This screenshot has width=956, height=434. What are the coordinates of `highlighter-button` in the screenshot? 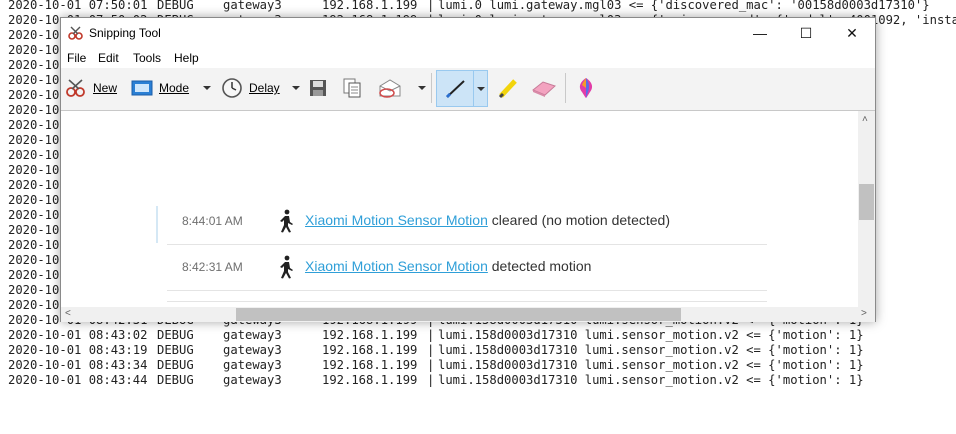 It's located at (509, 88).